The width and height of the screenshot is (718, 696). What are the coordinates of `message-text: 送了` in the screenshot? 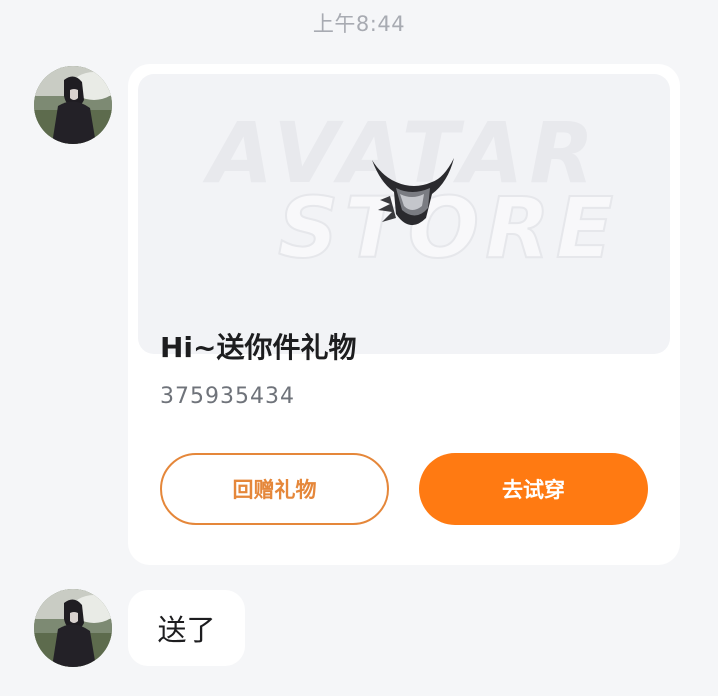 It's located at (186, 630).